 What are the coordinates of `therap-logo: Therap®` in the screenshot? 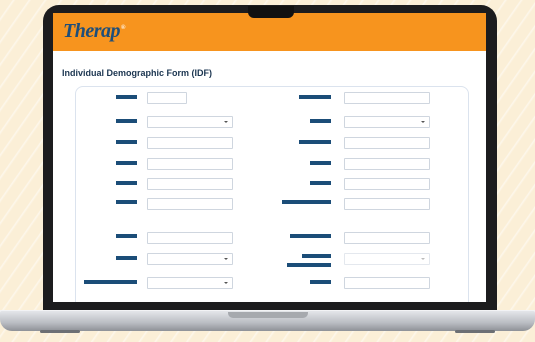 It's located at (94, 31).